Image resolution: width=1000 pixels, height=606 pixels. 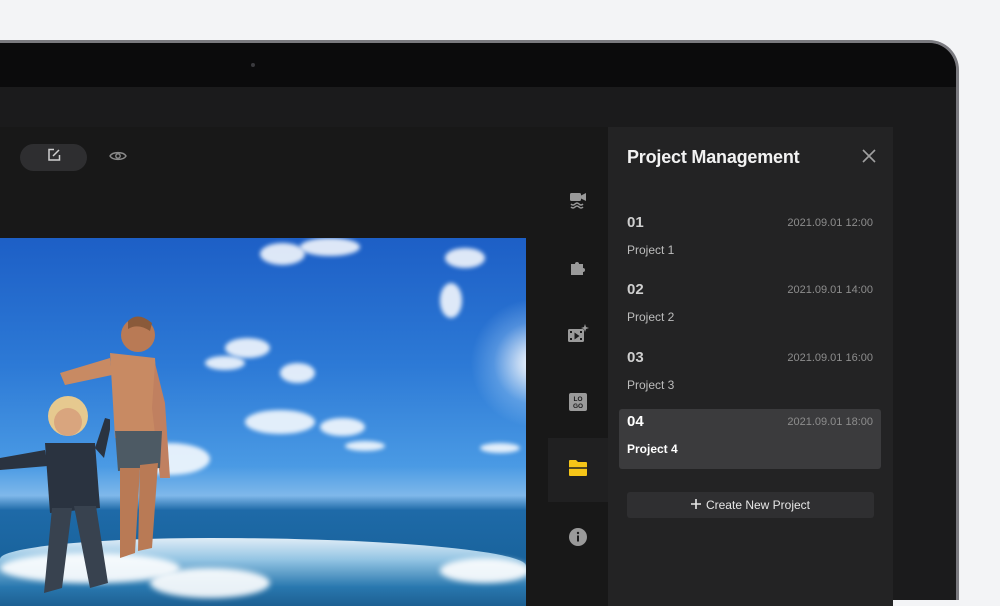 I want to click on child-surfer, so click(x=55, y=494).